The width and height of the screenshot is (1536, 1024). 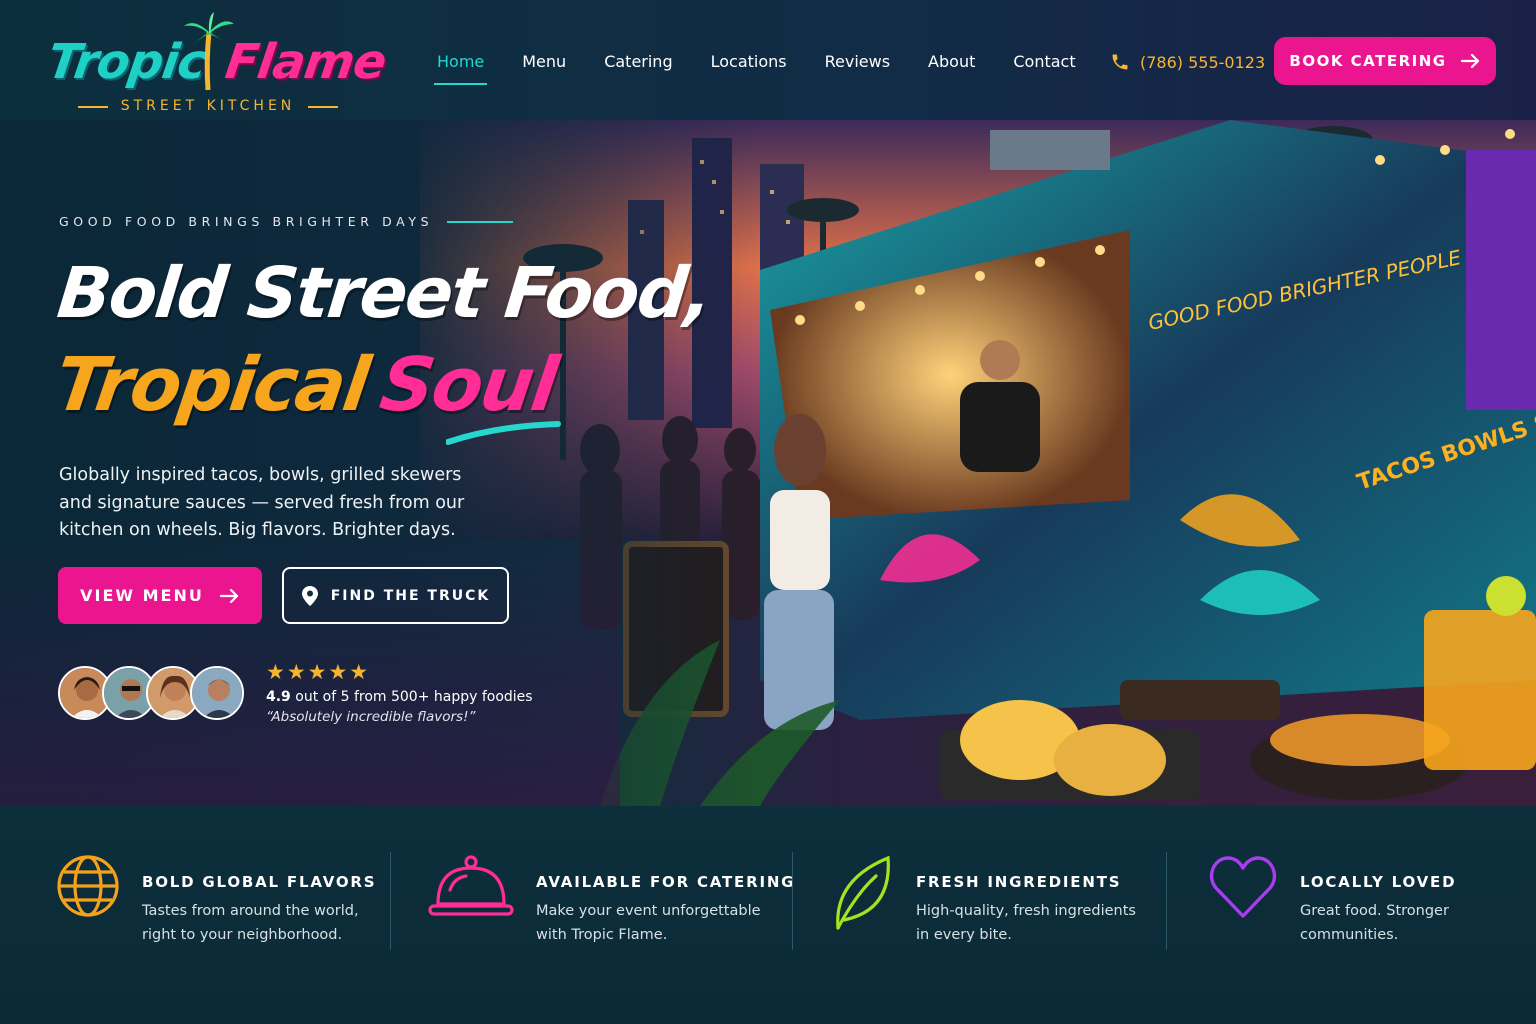 What do you see at coordinates (1243, 887) in the screenshot?
I see `heart-icon` at bounding box center [1243, 887].